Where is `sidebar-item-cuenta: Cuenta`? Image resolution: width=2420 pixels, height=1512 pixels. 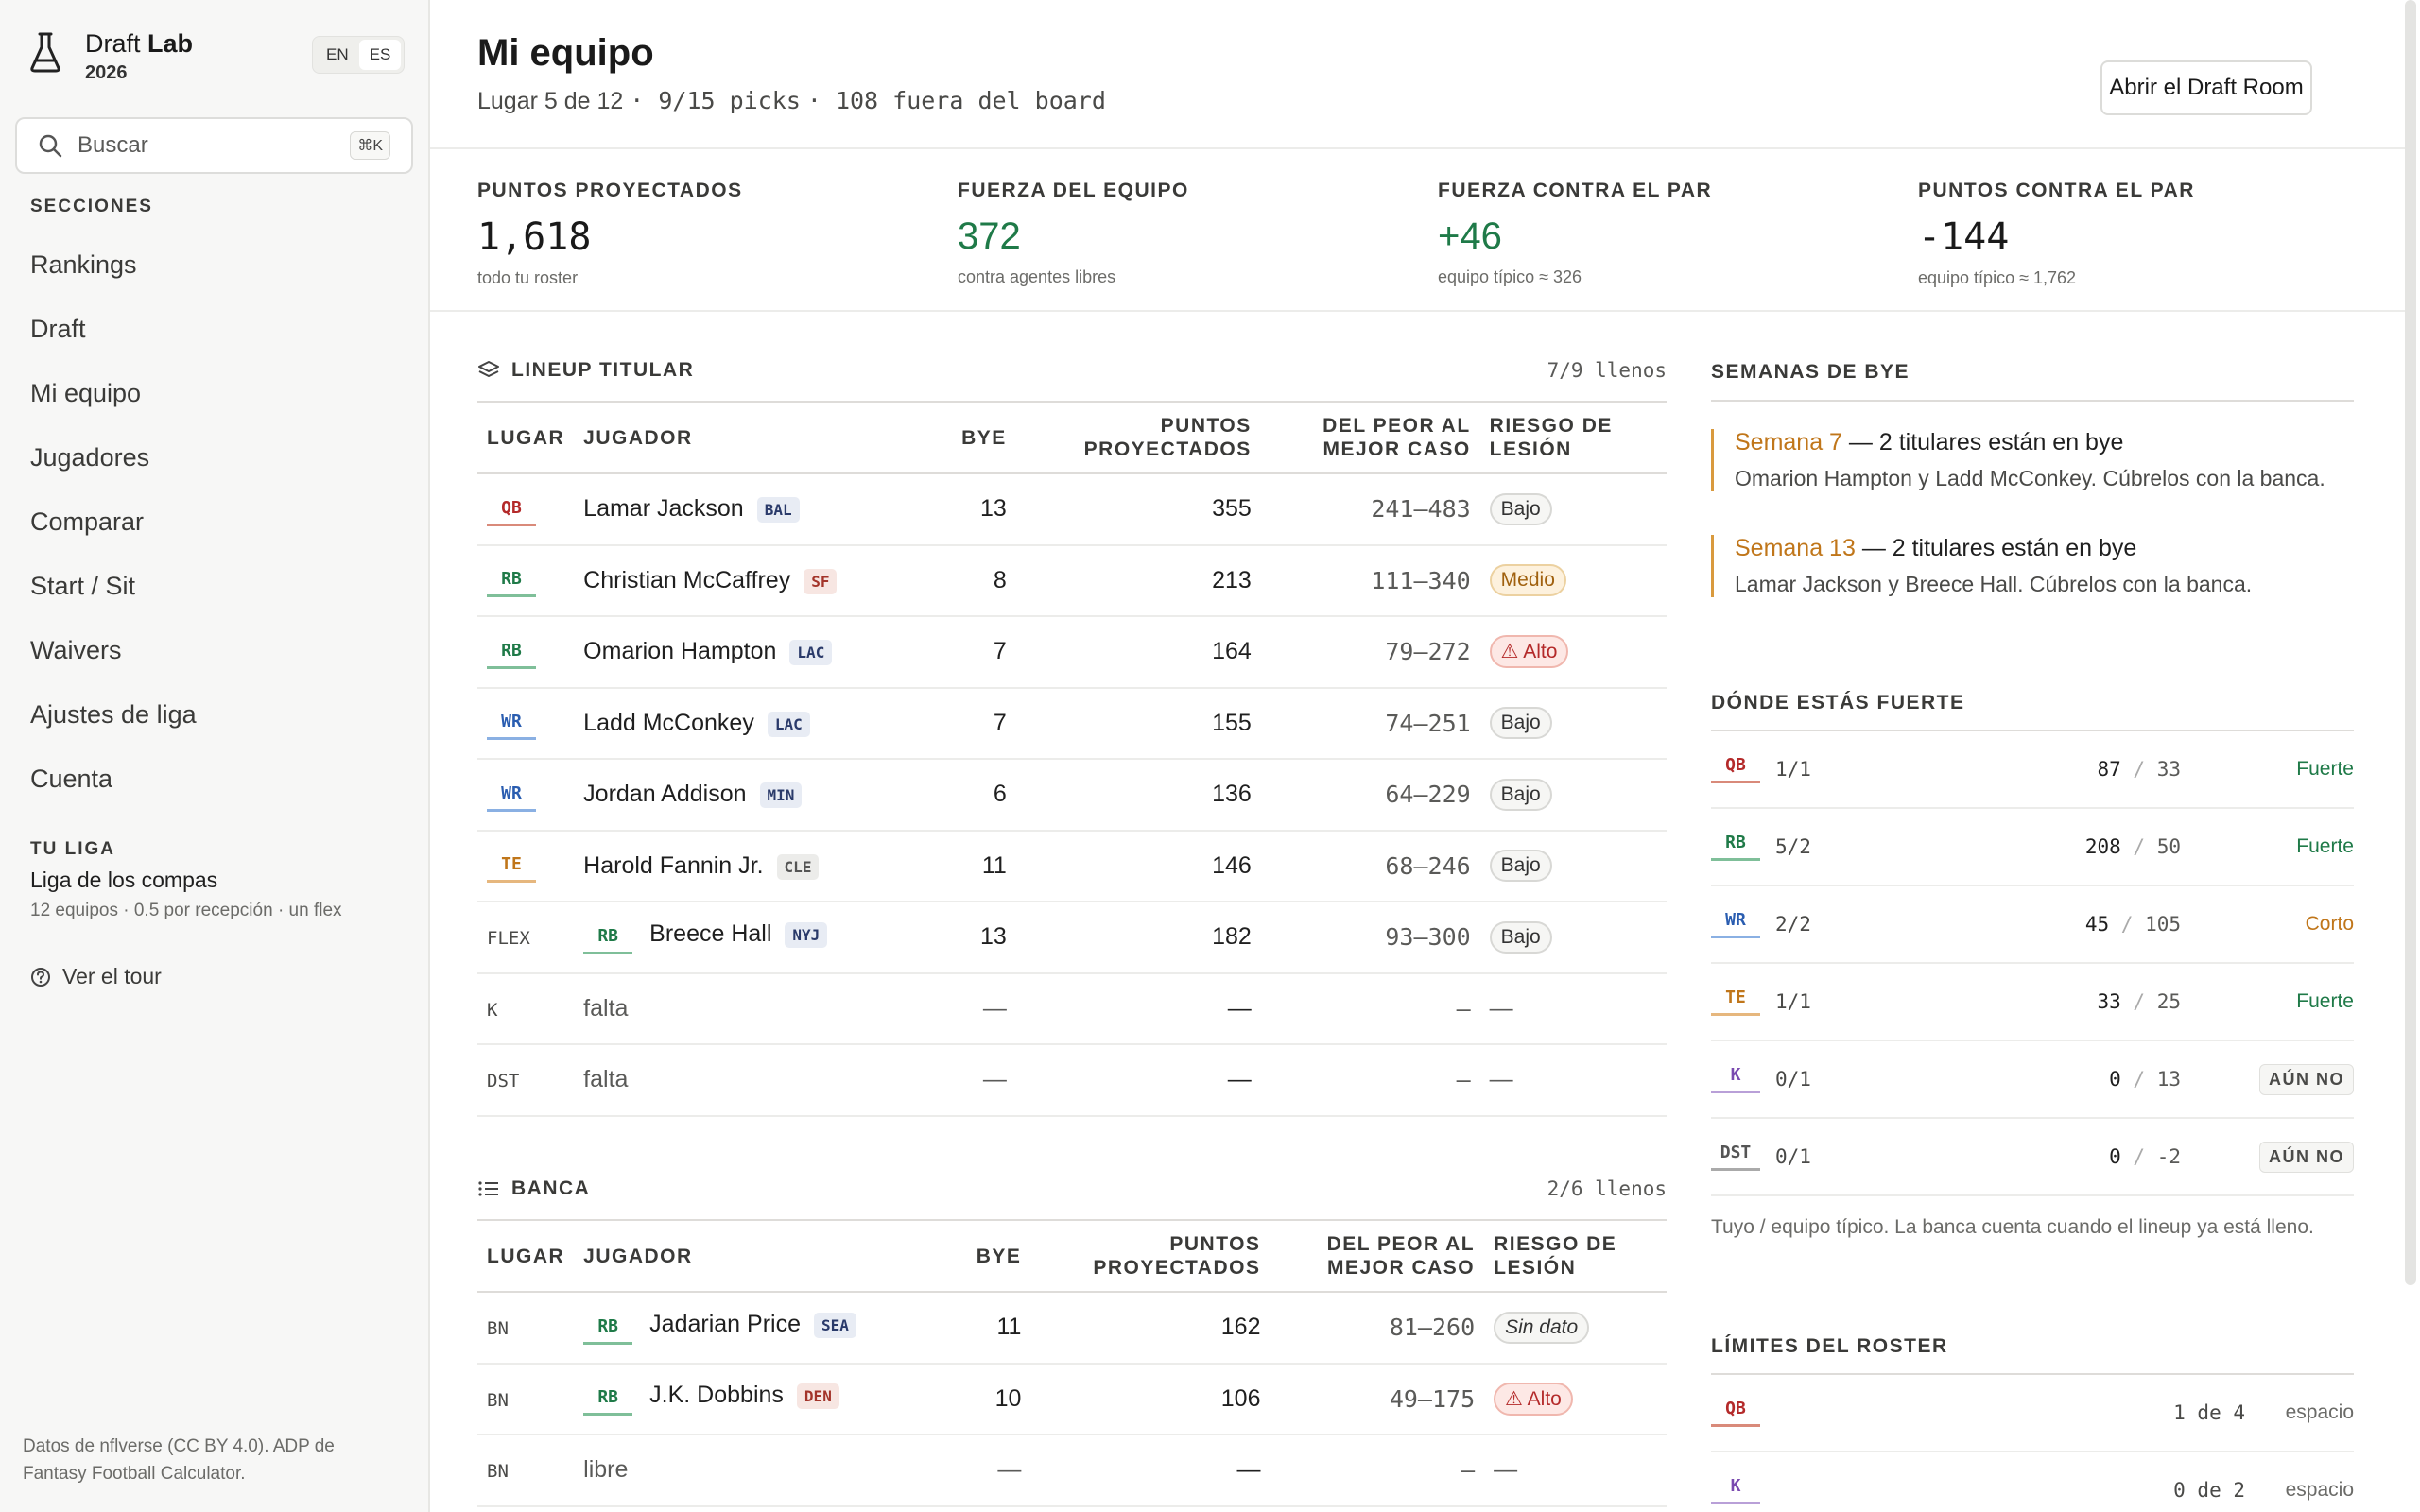
sidebar-item-cuenta: Cuenta is located at coordinates (113, 782).